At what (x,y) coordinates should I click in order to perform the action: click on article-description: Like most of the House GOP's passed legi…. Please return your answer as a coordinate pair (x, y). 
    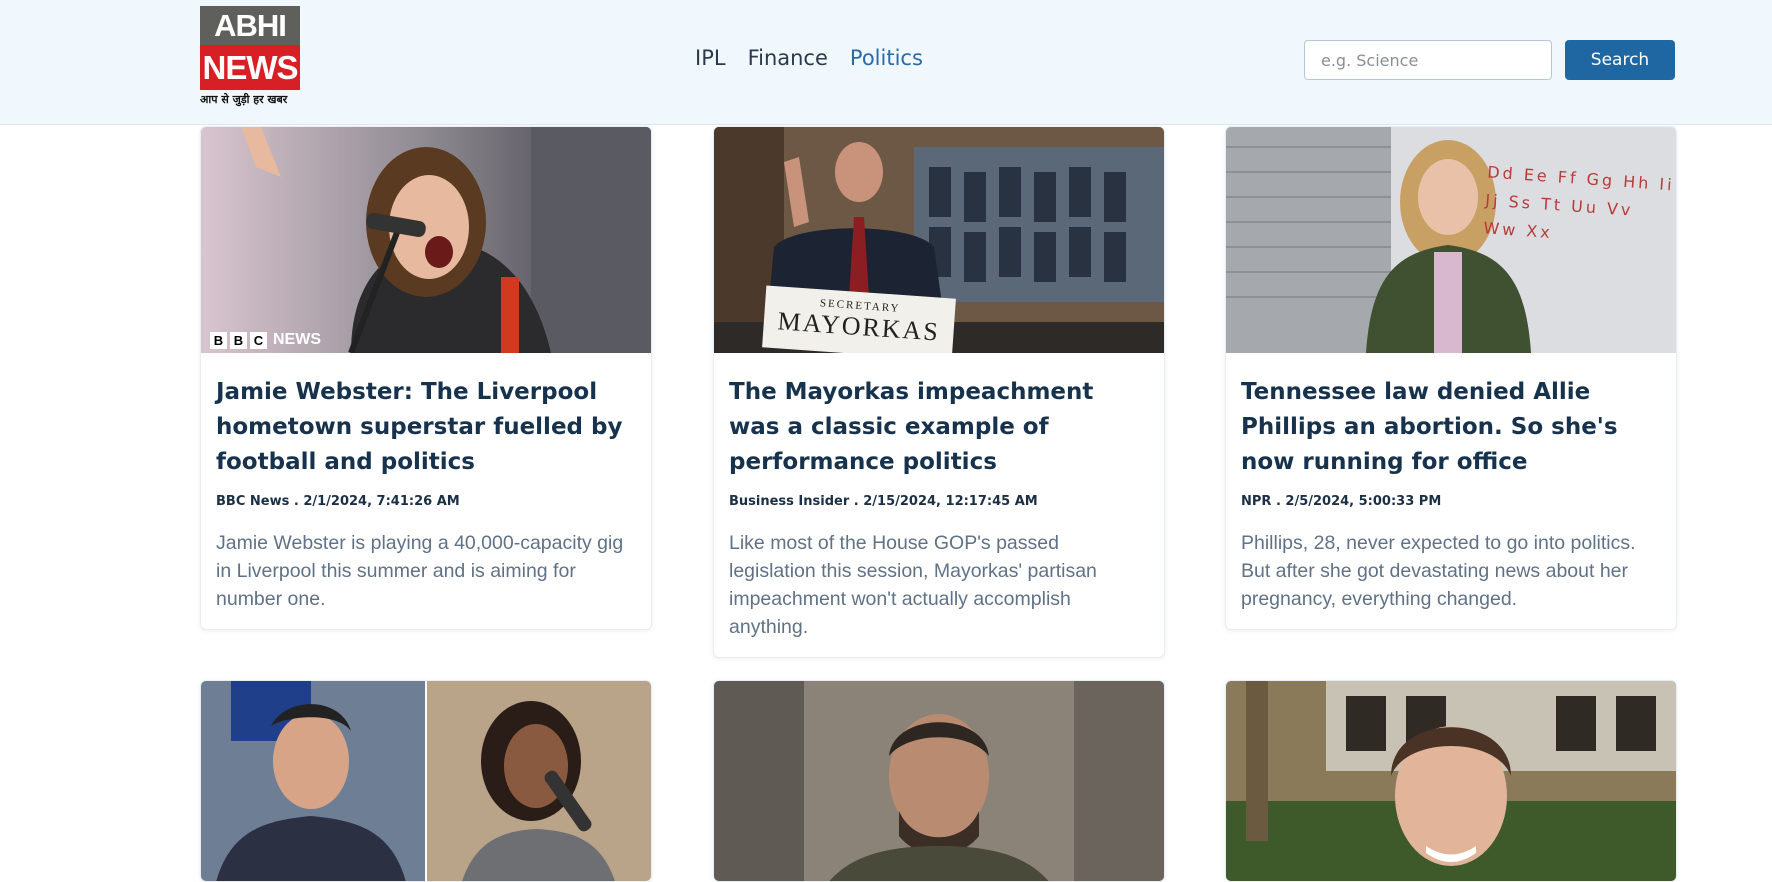
    Looking at the image, I should click on (913, 585).